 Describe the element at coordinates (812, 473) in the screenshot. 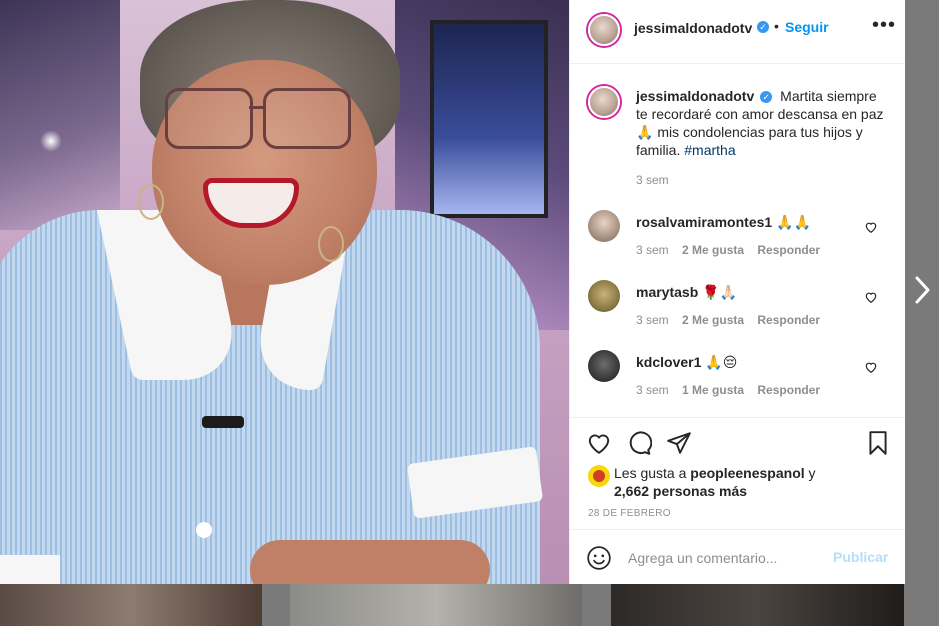

I see `likes-and: y` at that location.